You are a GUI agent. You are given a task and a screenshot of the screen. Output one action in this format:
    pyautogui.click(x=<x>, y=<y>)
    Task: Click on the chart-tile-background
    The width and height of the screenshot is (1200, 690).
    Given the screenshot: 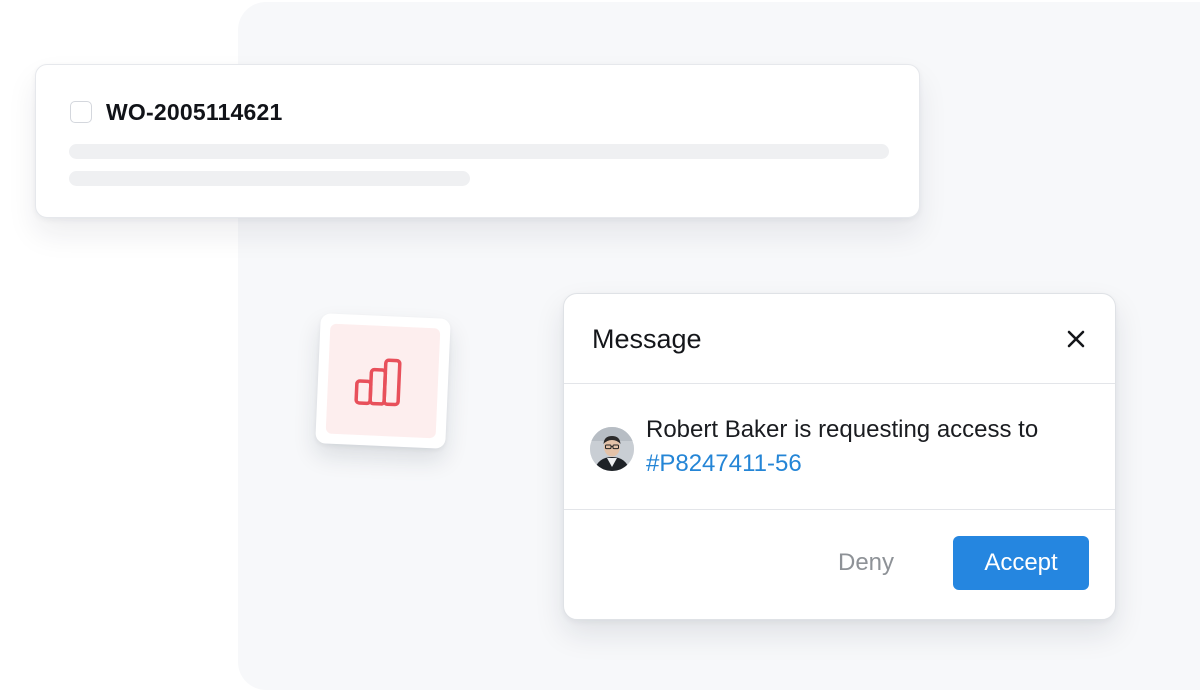 What is the action you would take?
    pyautogui.click(x=383, y=381)
    